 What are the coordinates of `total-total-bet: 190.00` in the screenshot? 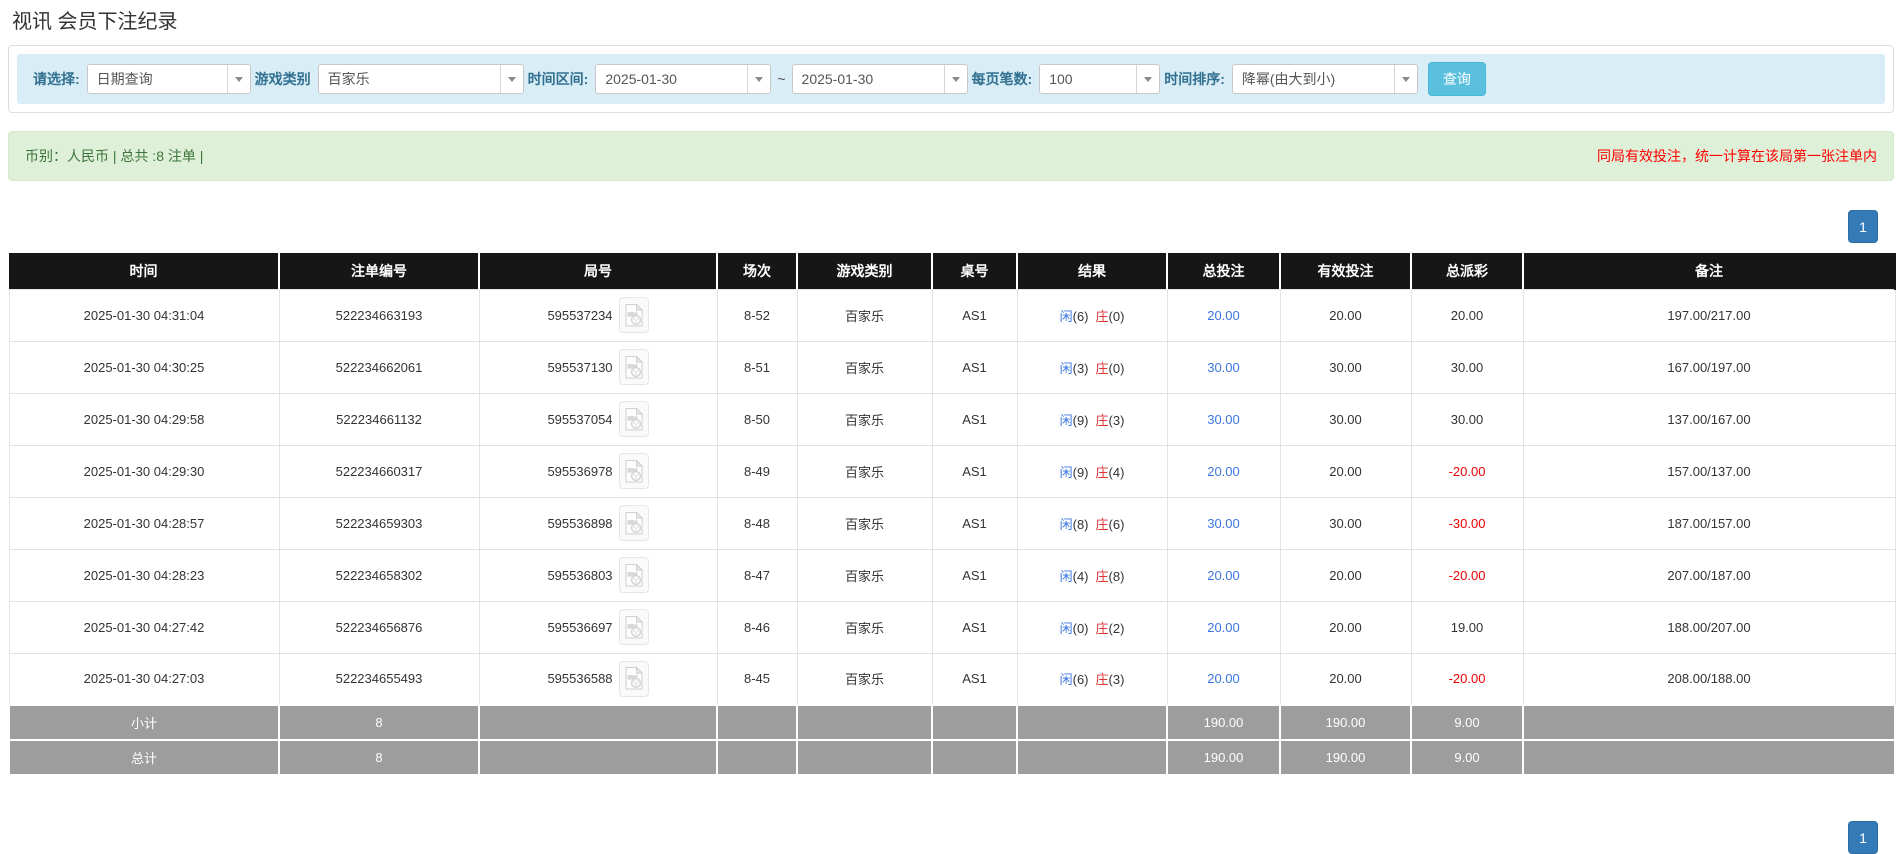 It's located at (1223, 757).